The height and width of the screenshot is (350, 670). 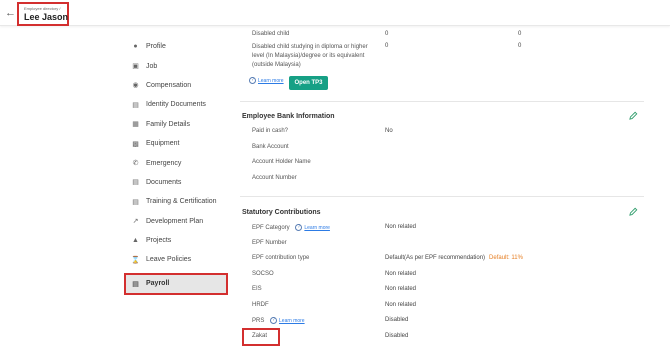 What do you see at coordinates (435, 258) in the screenshot?
I see `epf-contribution-type-text: Default(As per EPF recommendation)` at bounding box center [435, 258].